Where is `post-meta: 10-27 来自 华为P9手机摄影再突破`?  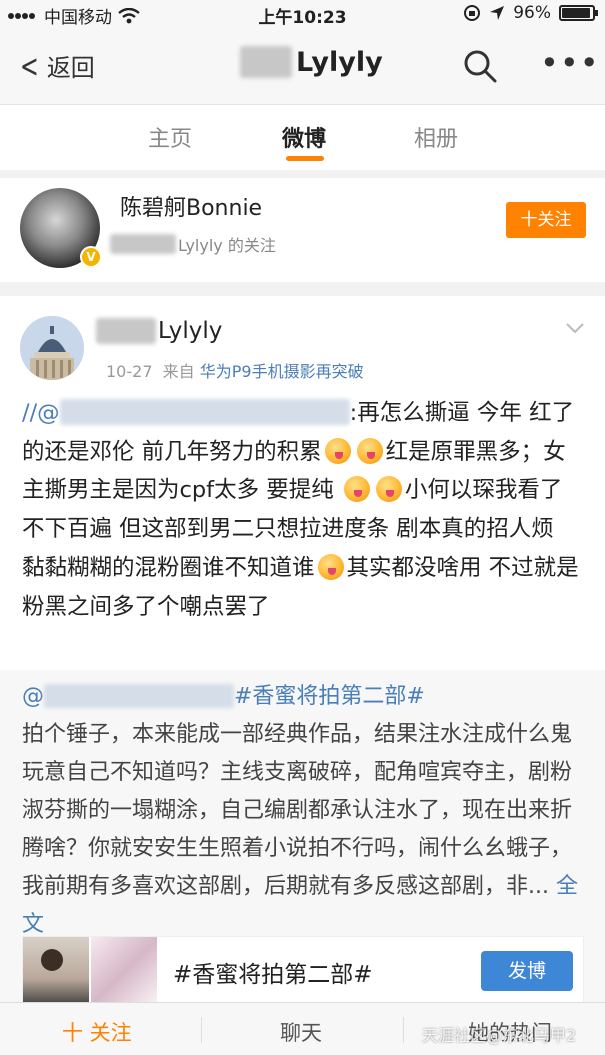 post-meta: 10-27 来自 华为P9手机摄影再突破 is located at coordinates (235, 370).